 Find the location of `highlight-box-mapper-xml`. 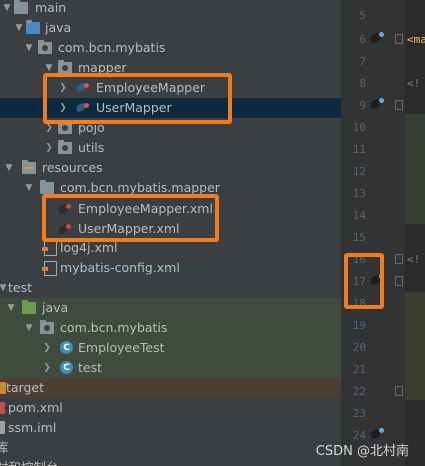

highlight-box-mapper-xml is located at coordinates (130, 218).